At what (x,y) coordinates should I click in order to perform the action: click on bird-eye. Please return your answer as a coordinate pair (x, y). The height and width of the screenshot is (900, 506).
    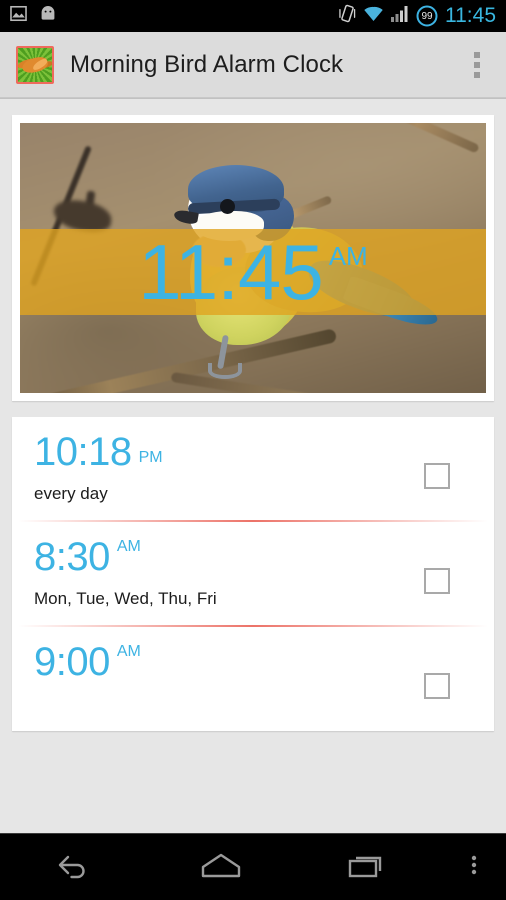
    Looking at the image, I should click on (227, 206).